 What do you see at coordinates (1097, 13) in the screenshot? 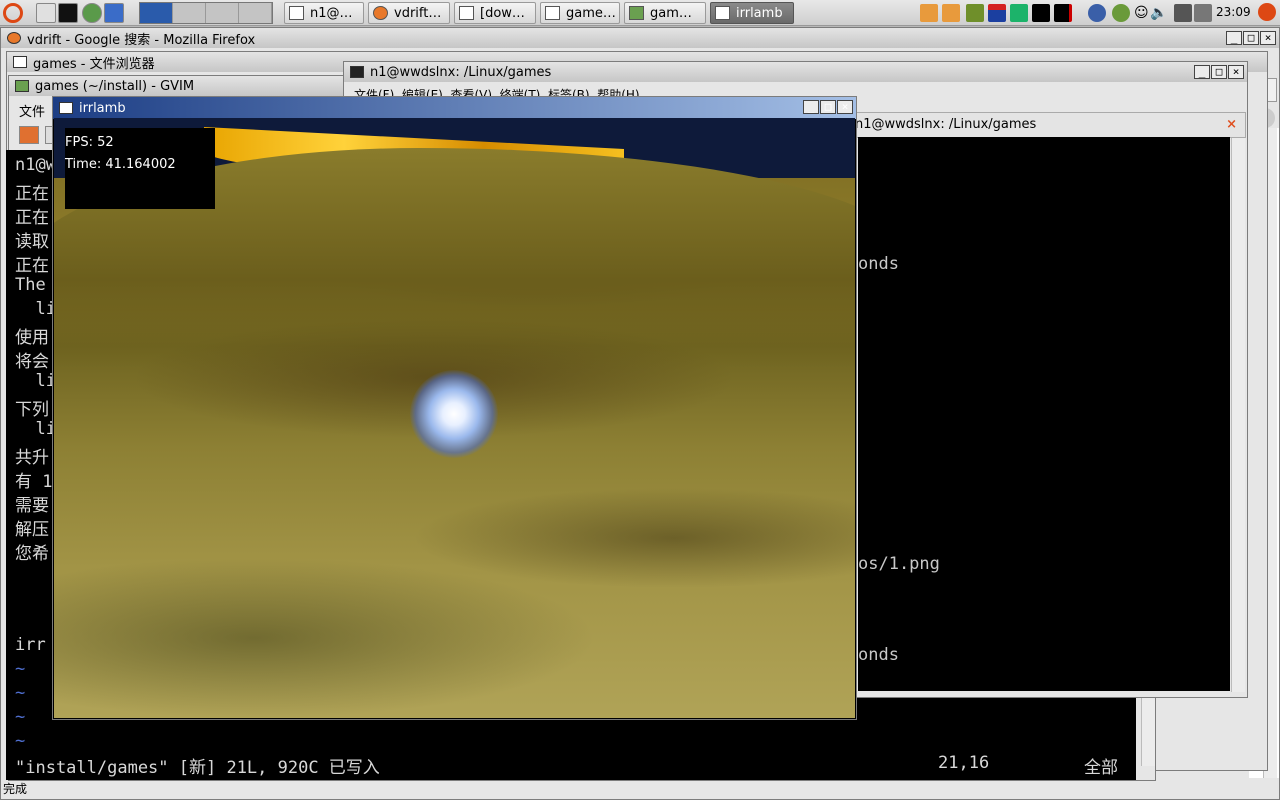
I see `network-icon` at bounding box center [1097, 13].